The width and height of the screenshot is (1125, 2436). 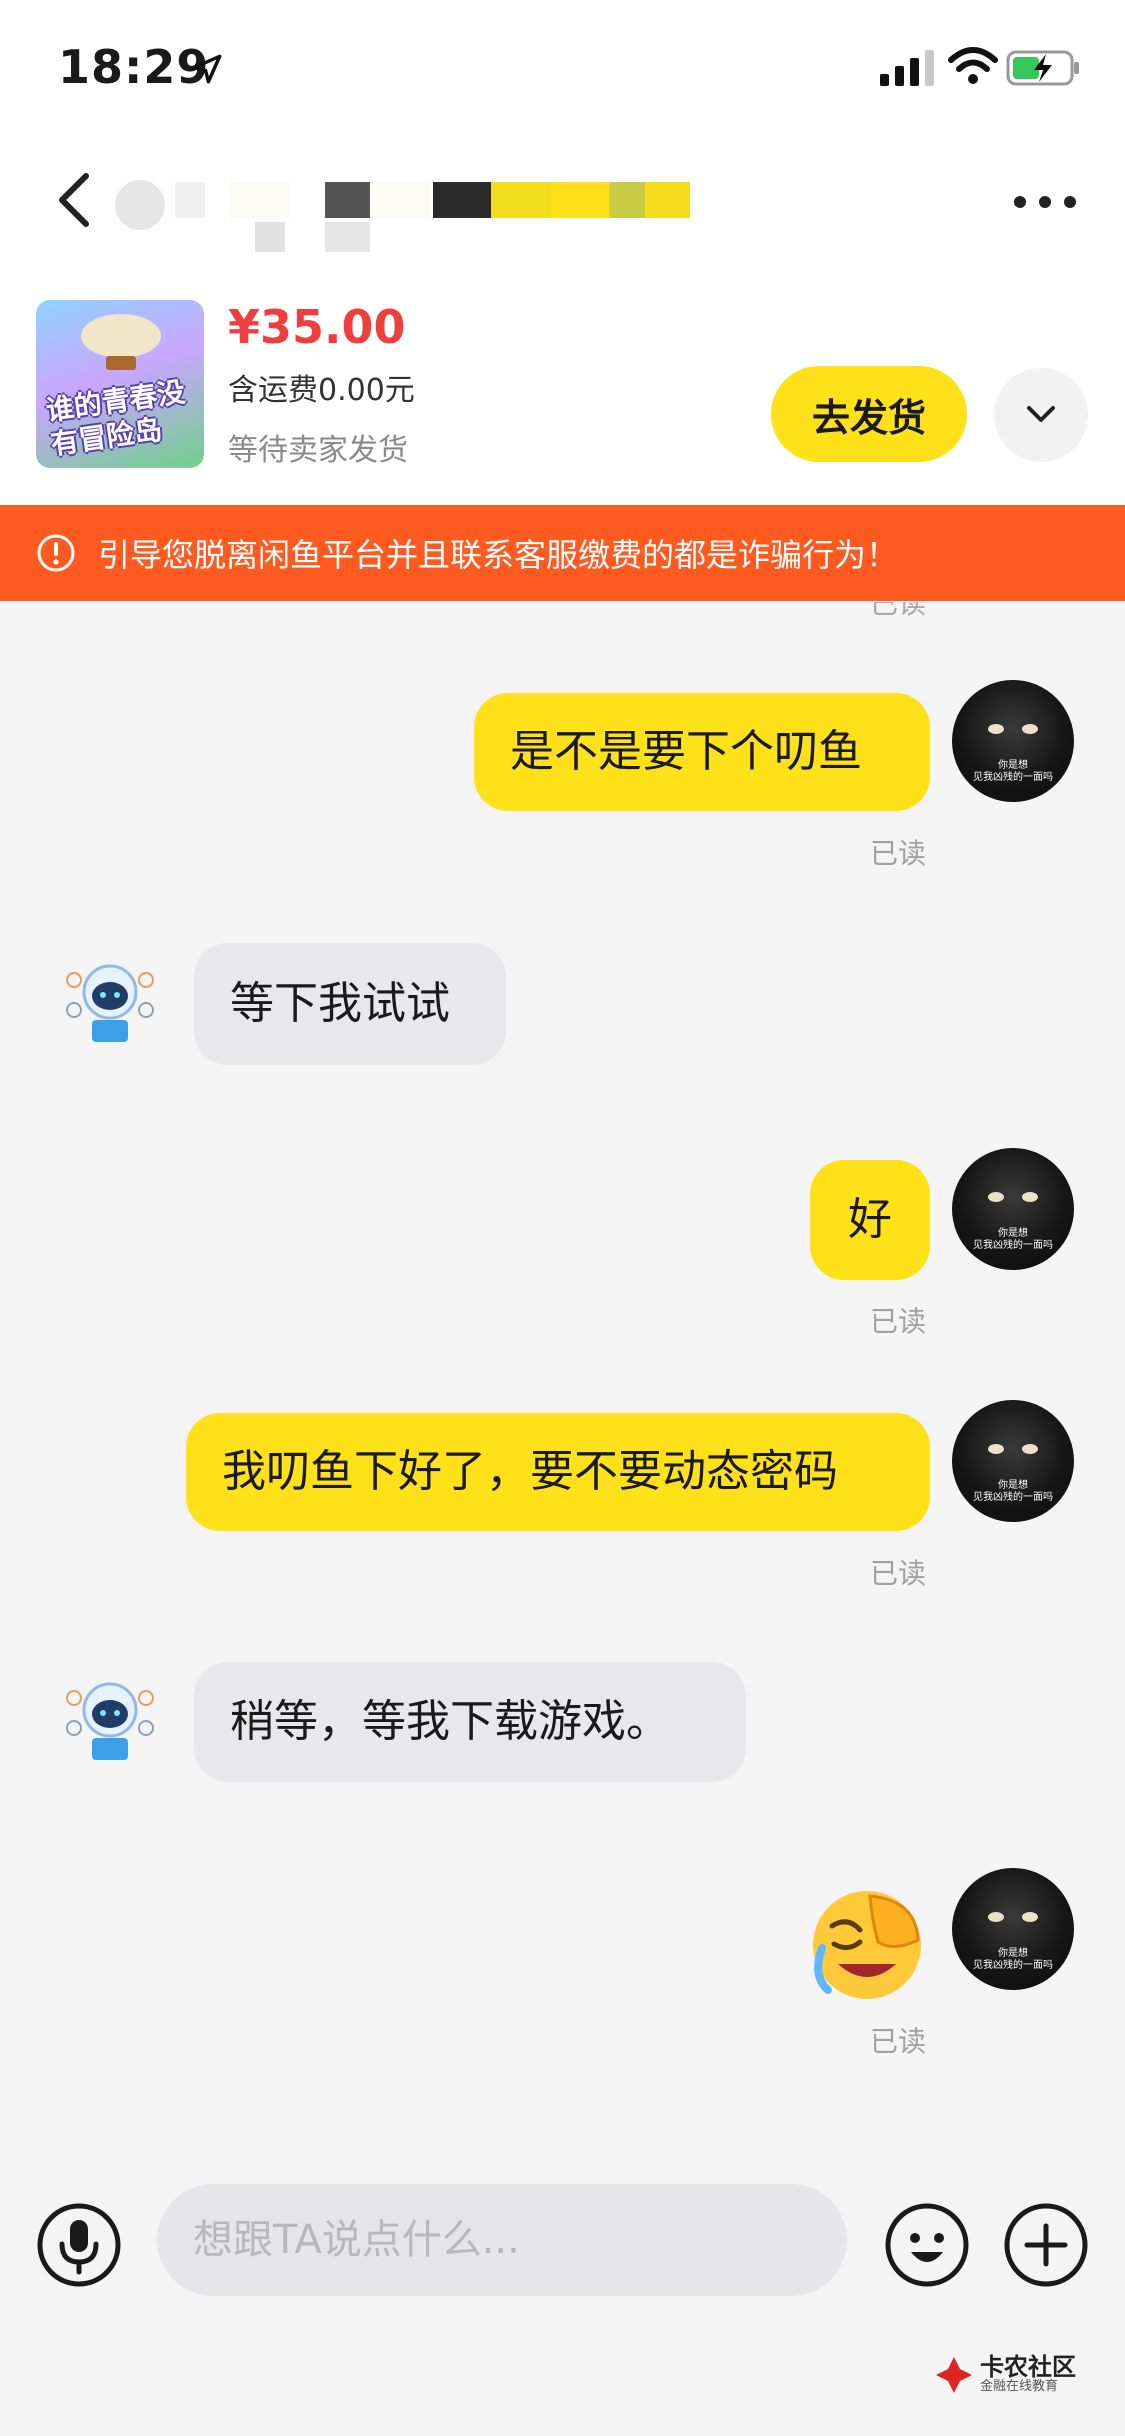 What do you see at coordinates (973, 65) in the screenshot?
I see `wifi-icon` at bounding box center [973, 65].